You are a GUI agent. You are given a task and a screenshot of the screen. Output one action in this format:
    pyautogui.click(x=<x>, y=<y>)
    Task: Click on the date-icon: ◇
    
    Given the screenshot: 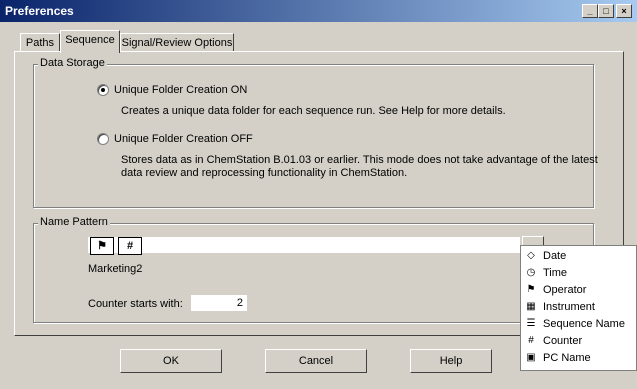 What is the action you would take?
    pyautogui.click(x=531, y=255)
    